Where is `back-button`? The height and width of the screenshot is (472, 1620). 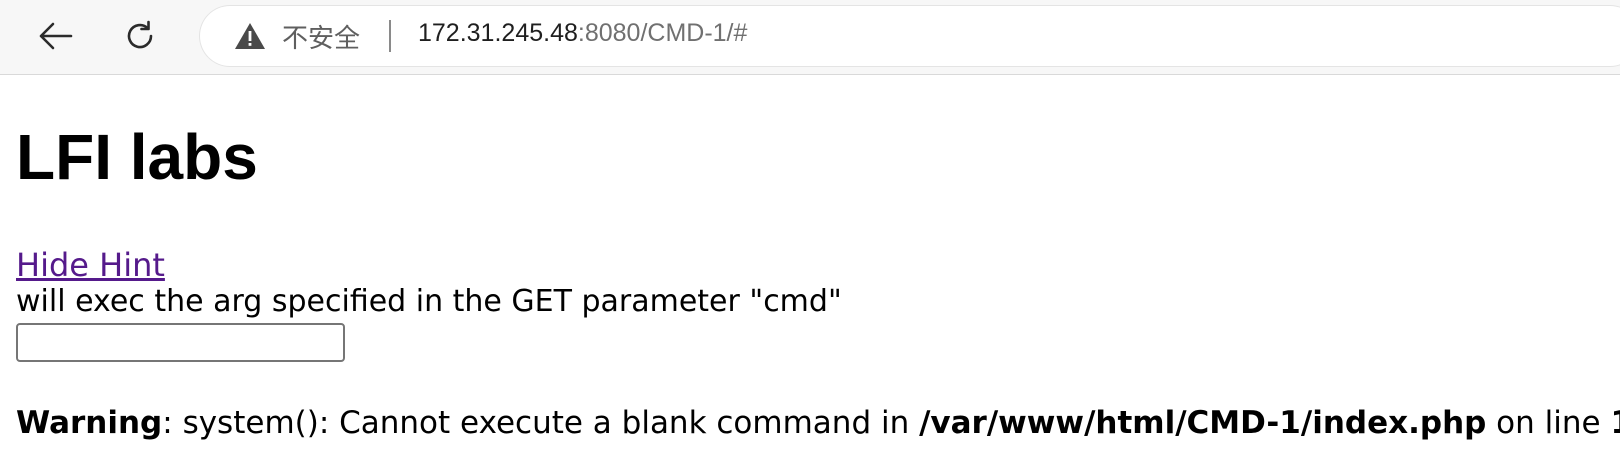 back-button is located at coordinates (55, 36).